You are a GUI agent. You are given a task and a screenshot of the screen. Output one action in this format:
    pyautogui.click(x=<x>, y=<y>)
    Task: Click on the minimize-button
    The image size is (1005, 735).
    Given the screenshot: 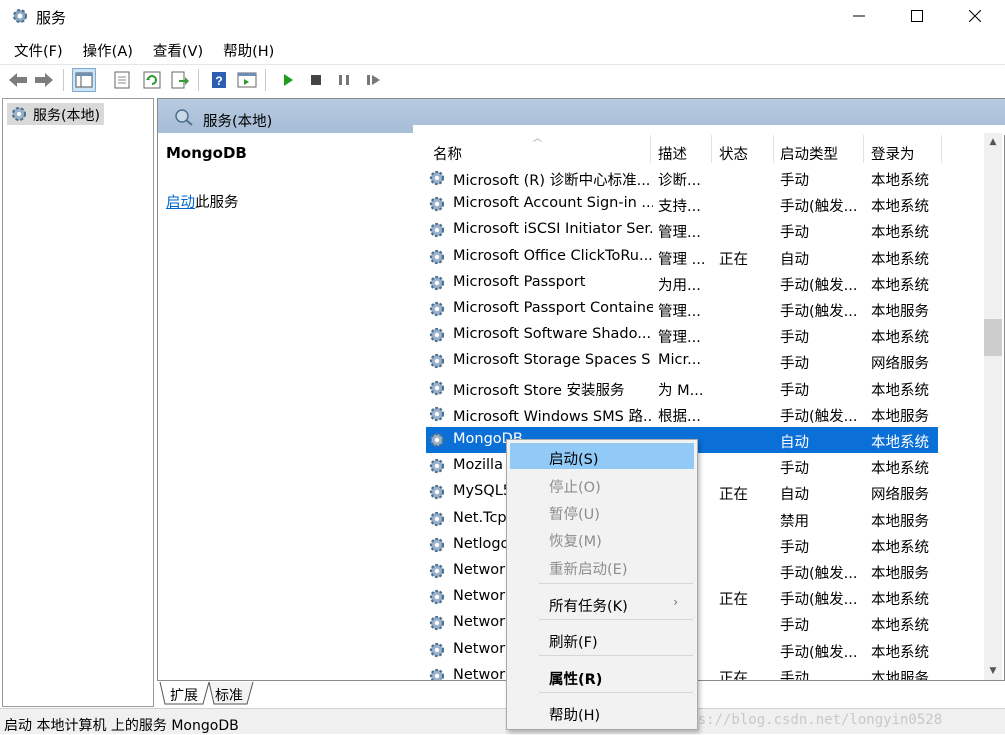 What is the action you would take?
    pyautogui.click(x=859, y=16)
    